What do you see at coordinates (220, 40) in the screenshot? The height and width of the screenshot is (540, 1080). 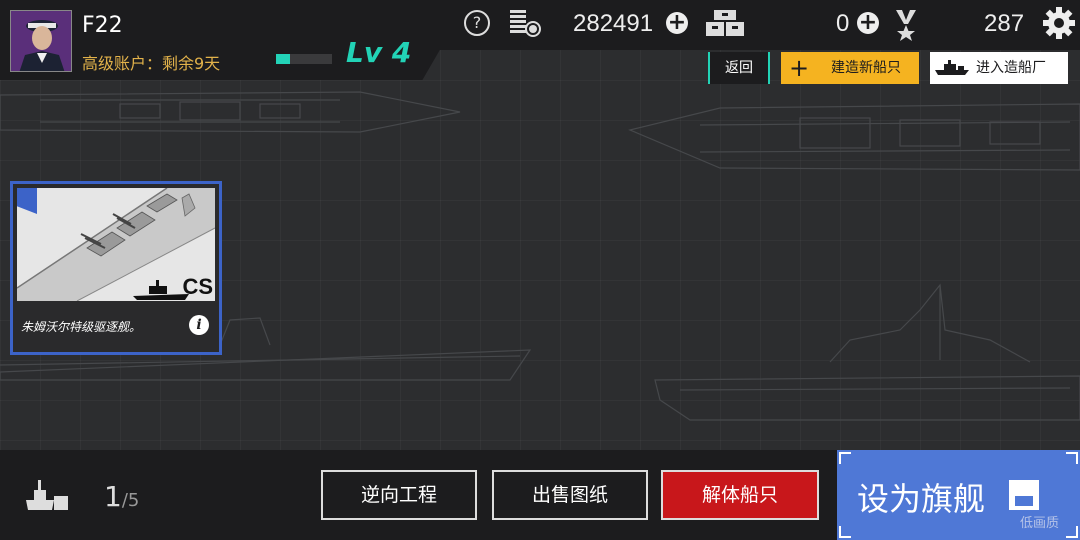 I see `player-profile-panel: F22 高级账户：剩余9天 Lv 4` at bounding box center [220, 40].